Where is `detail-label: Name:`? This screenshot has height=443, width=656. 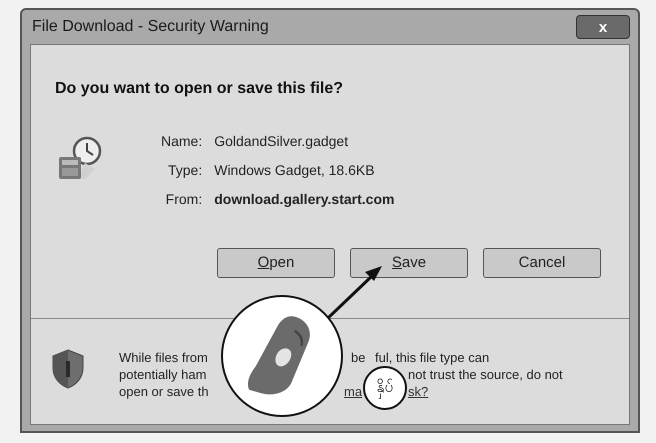 detail-label: Name: is located at coordinates (181, 141).